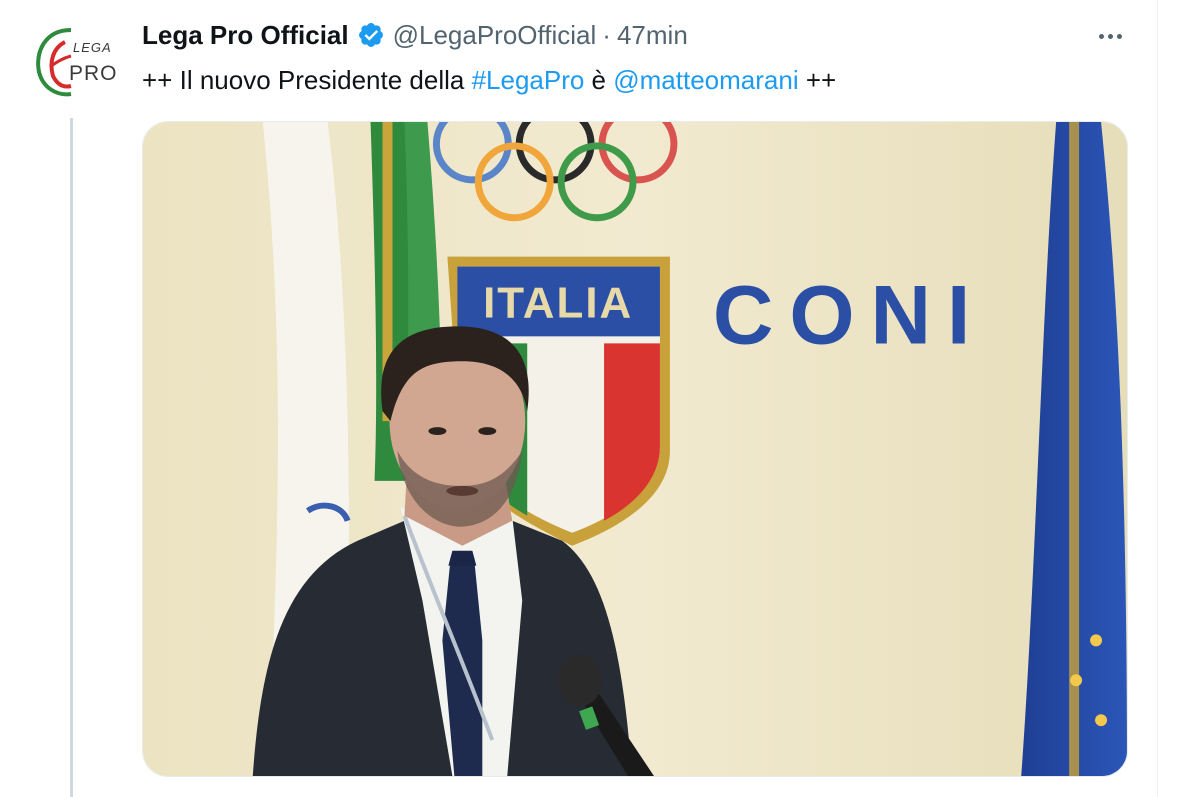 This screenshot has width=1185, height=797. Describe the element at coordinates (817, 80) in the screenshot. I see `tweet-text-suffix: ++` at that location.